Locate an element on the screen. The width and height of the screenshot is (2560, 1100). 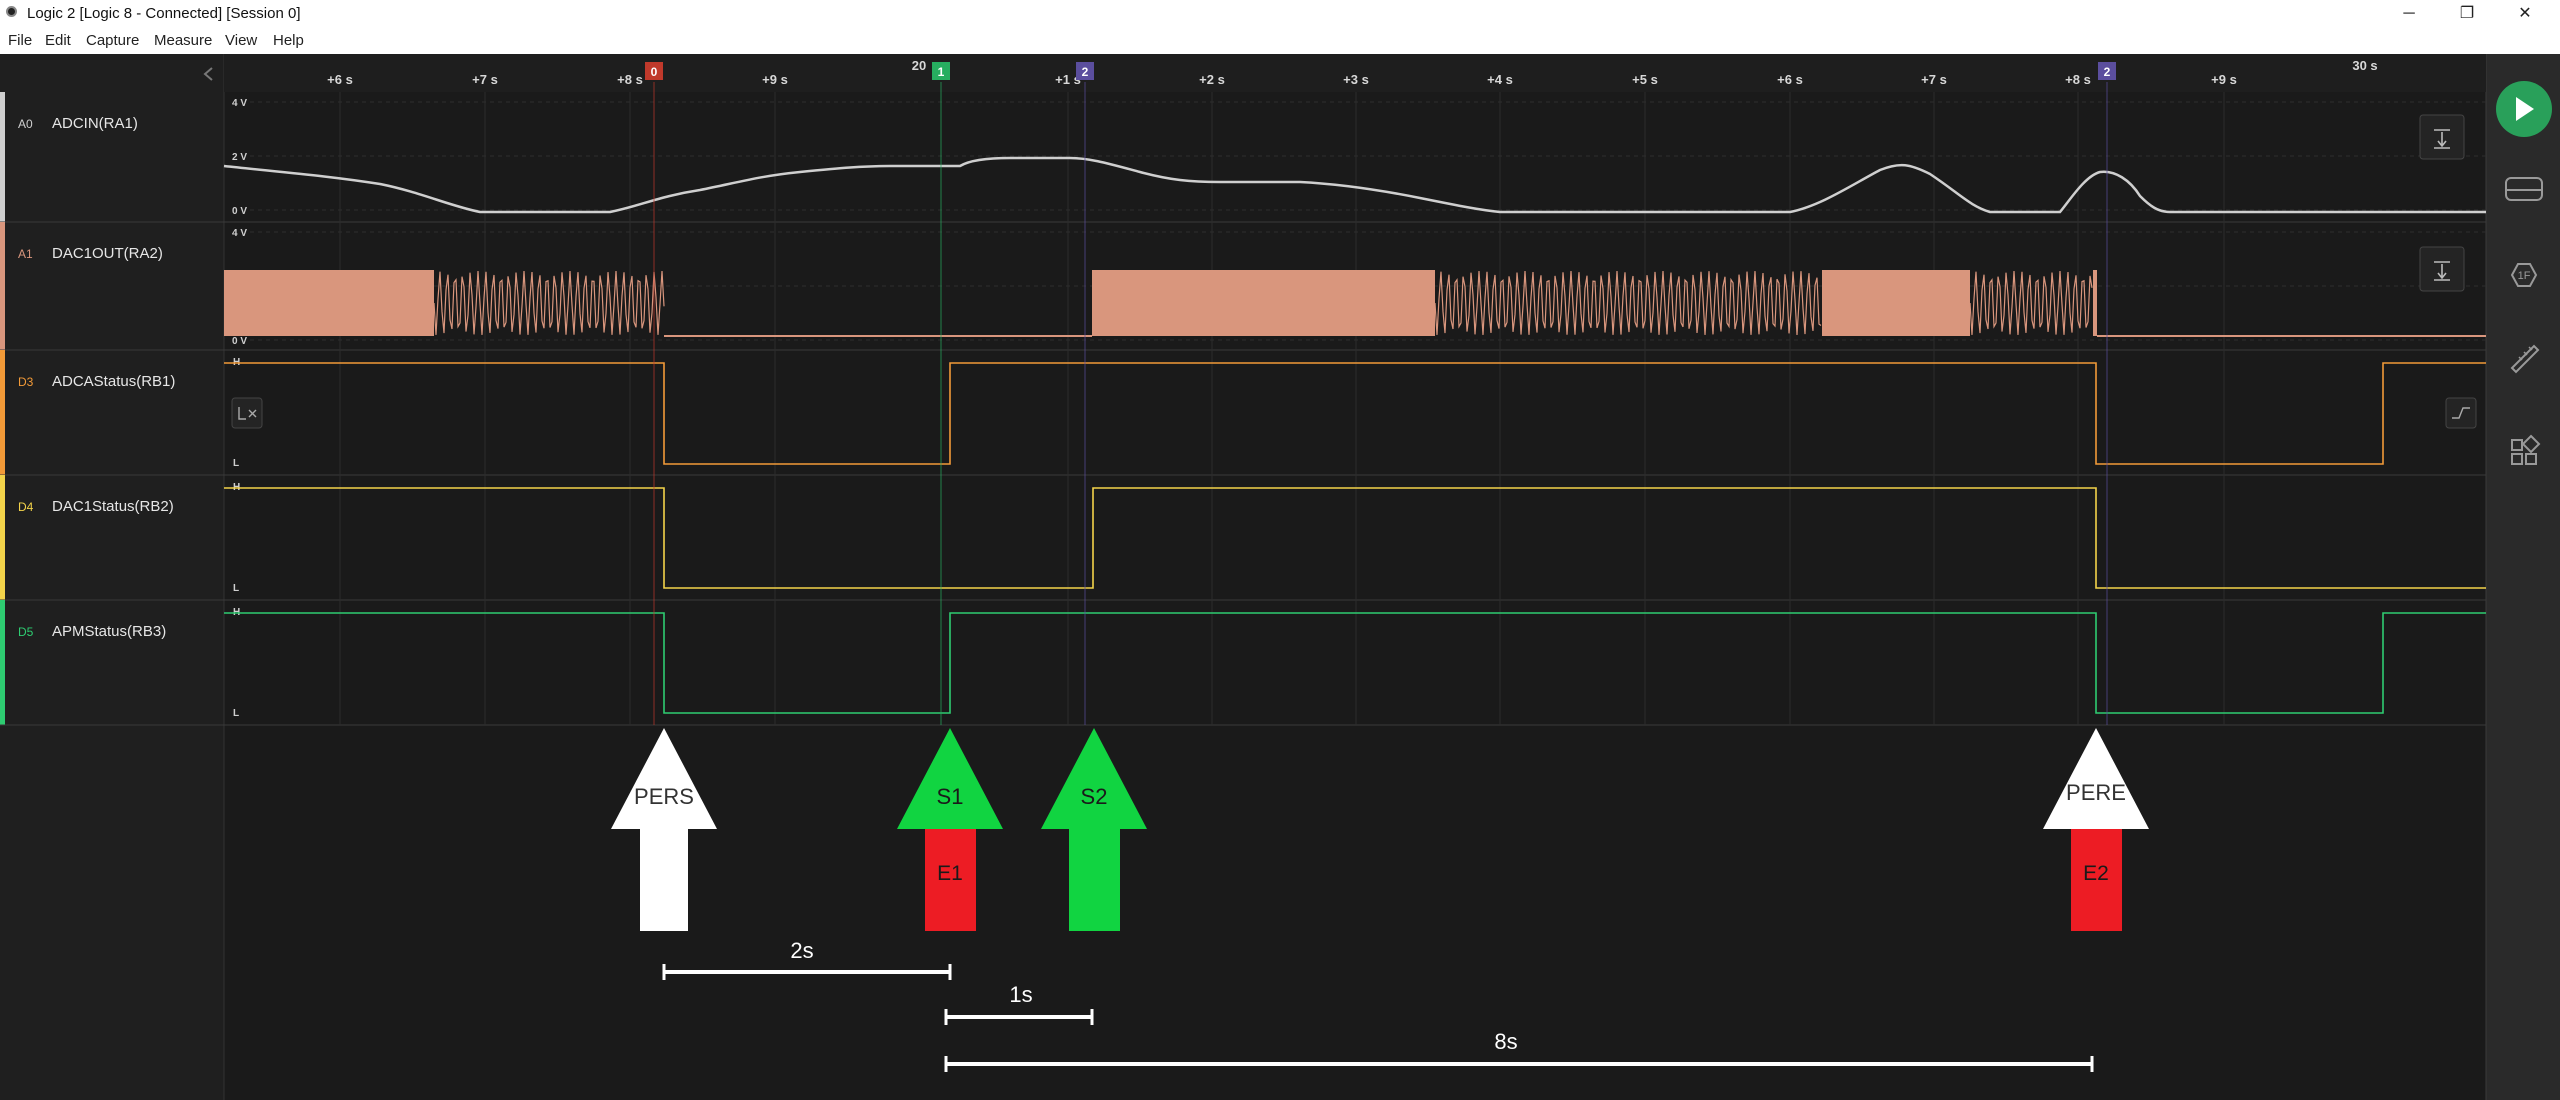
annotation-sub-label: E2 is located at coordinates (2096, 873).